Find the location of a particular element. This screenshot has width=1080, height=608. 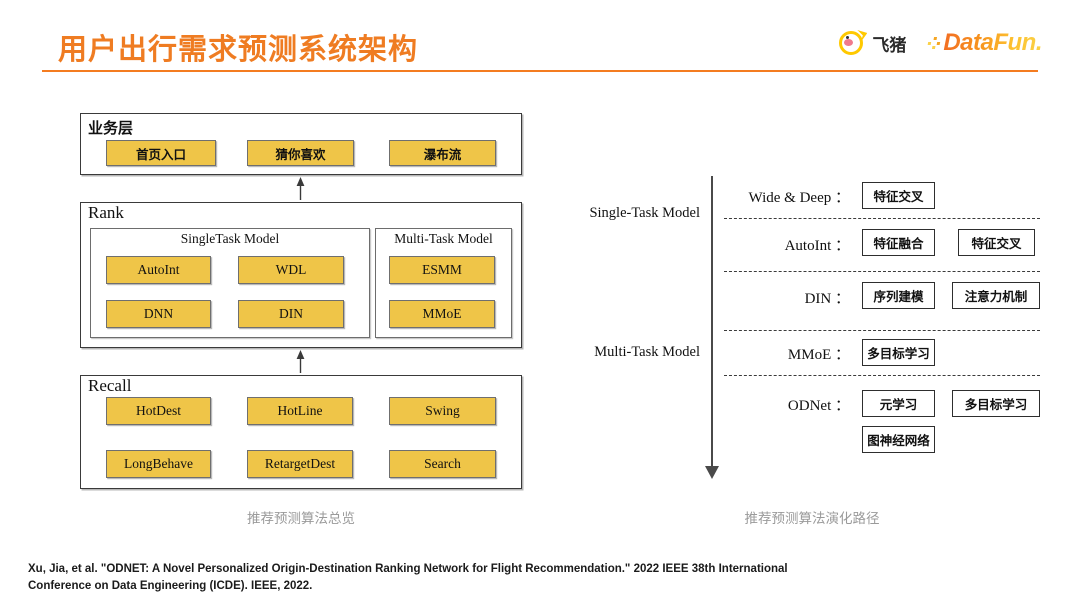

arrow-recall-to-rank is located at coordinates (300, 361).